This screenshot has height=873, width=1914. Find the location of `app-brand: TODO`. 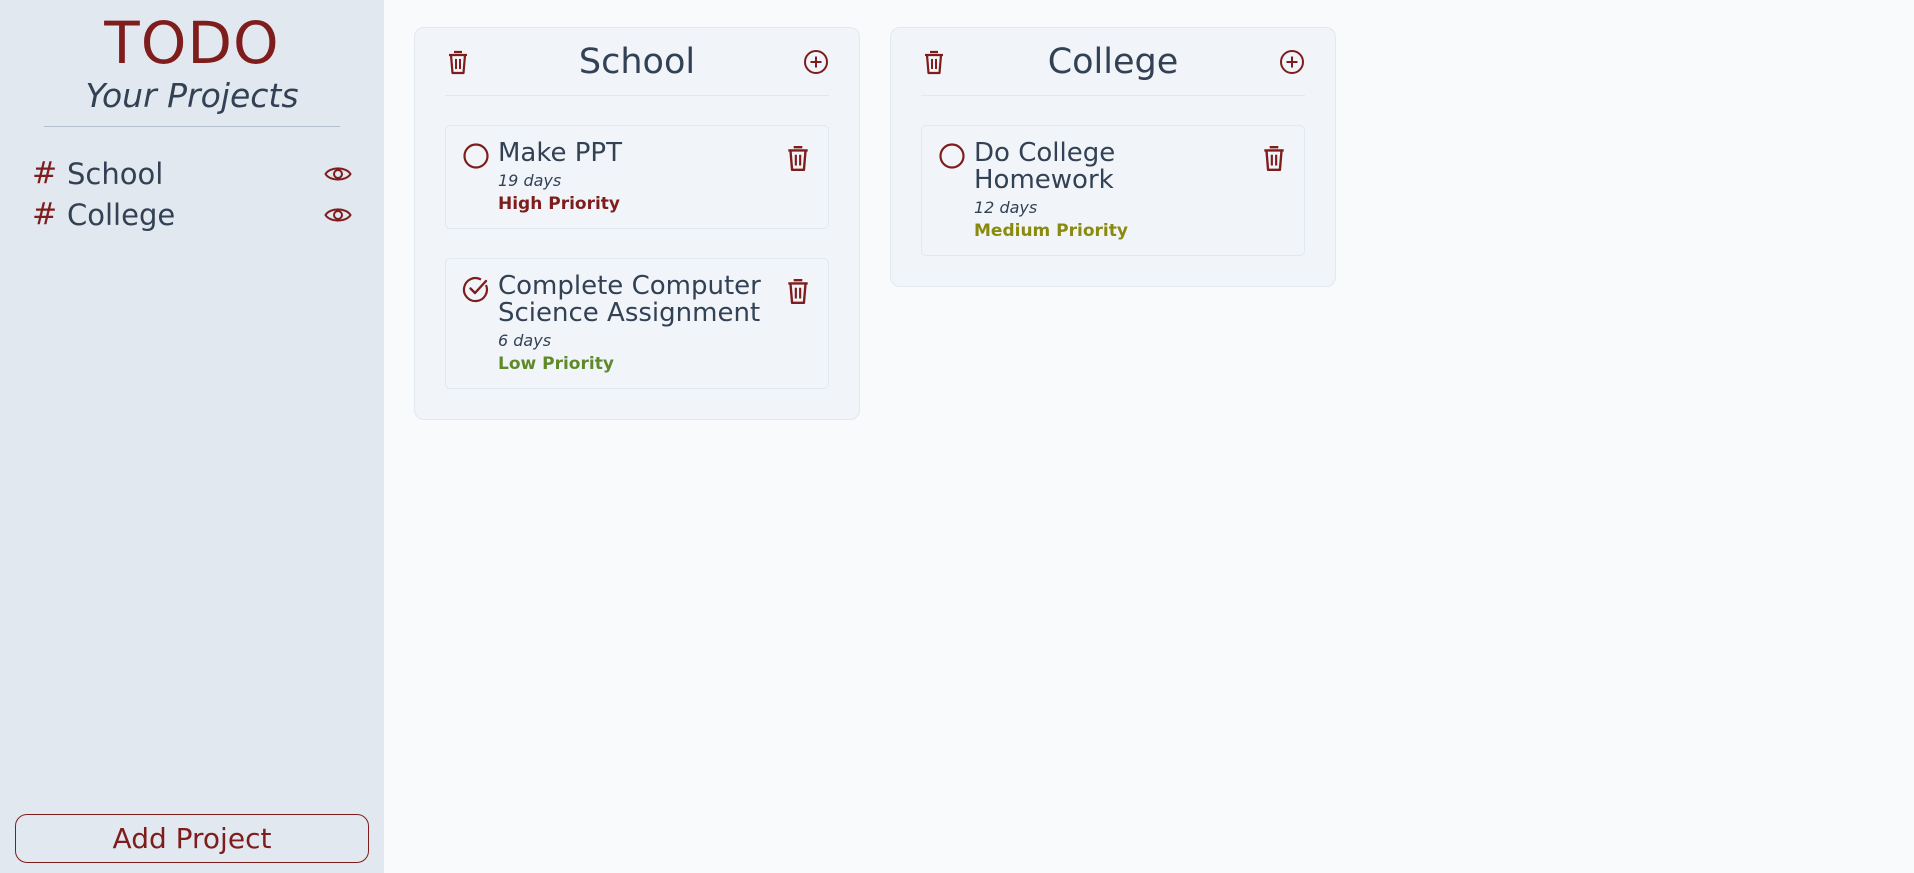

app-brand: TODO is located at coordinates (192, 43).